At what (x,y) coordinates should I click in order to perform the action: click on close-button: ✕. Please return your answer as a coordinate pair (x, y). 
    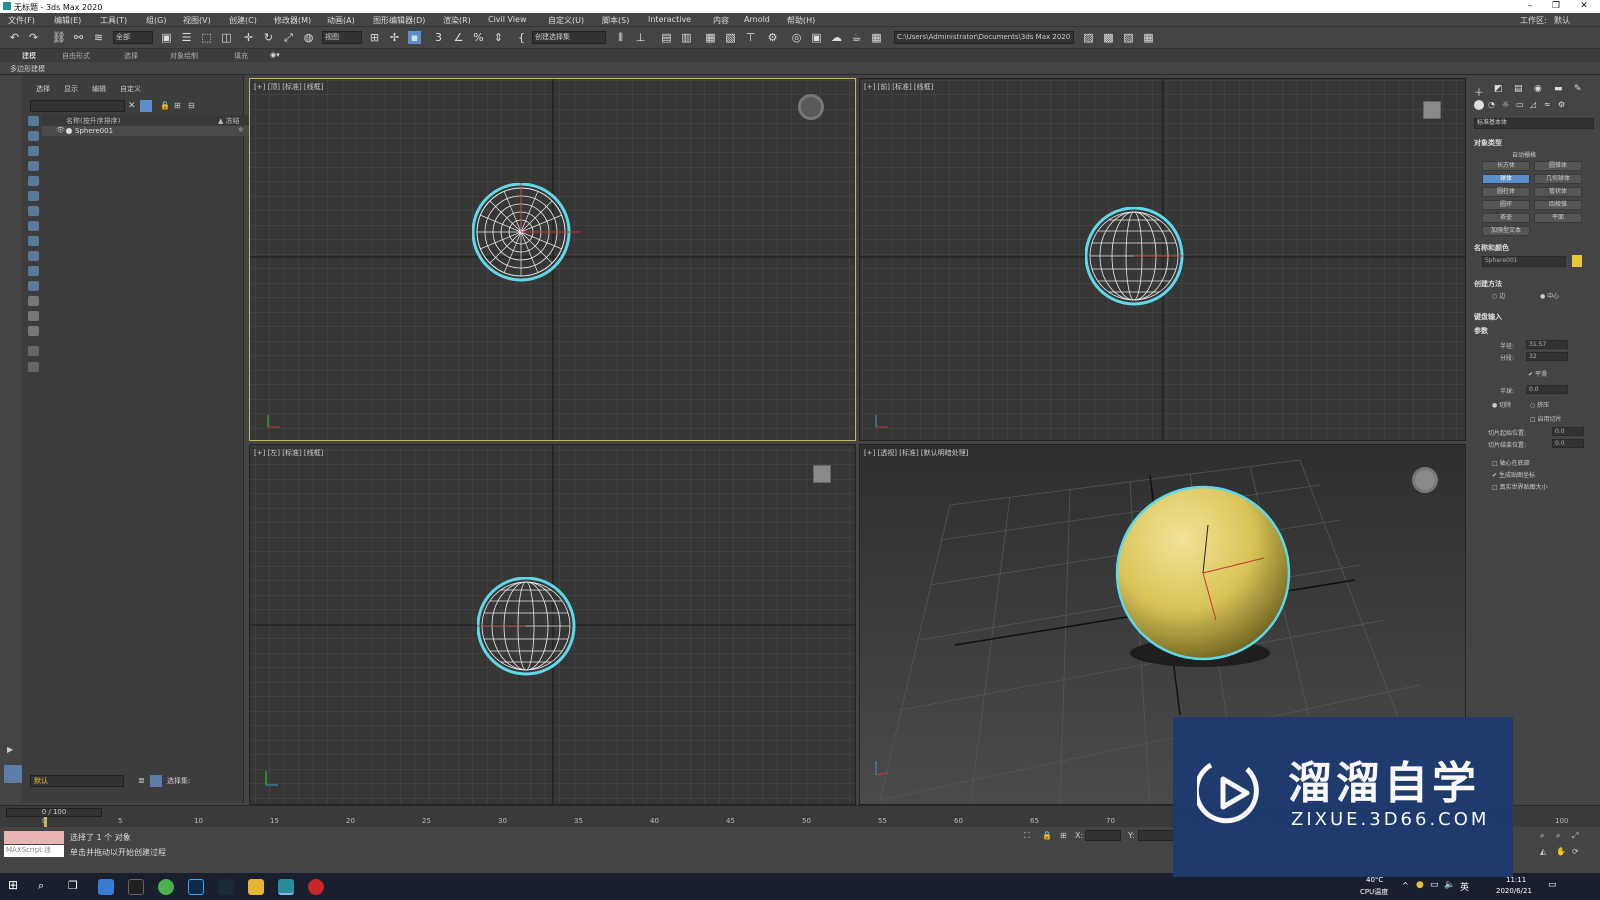
    Looking at the image, I should click on (1584, 6).